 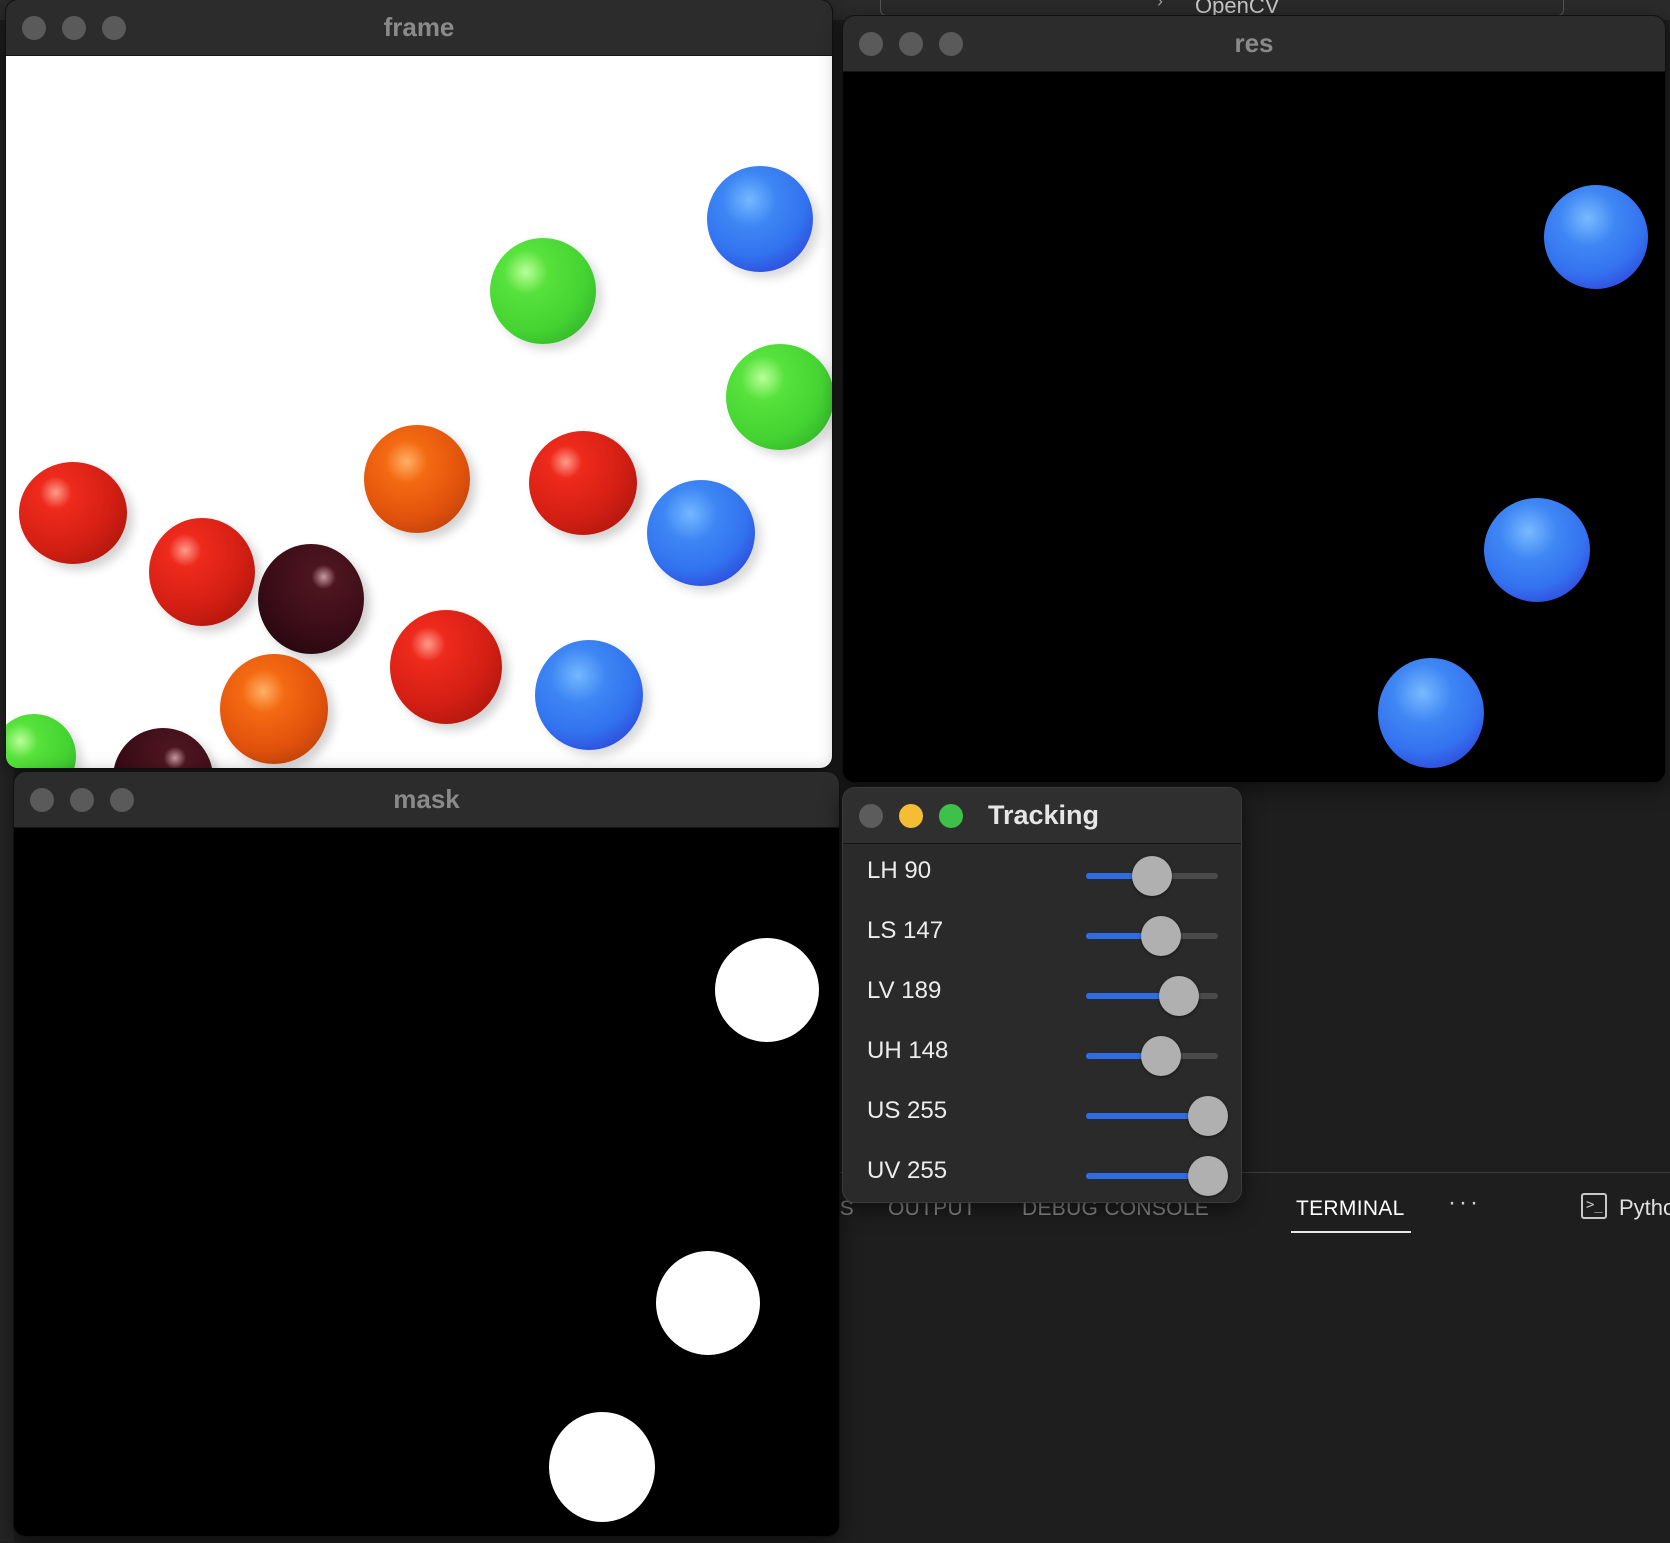 What do you see at coordinates (1042, 873) in the screenshot?
I see `trackbar-lh: LH 90` at bounding box center [1042, 873].